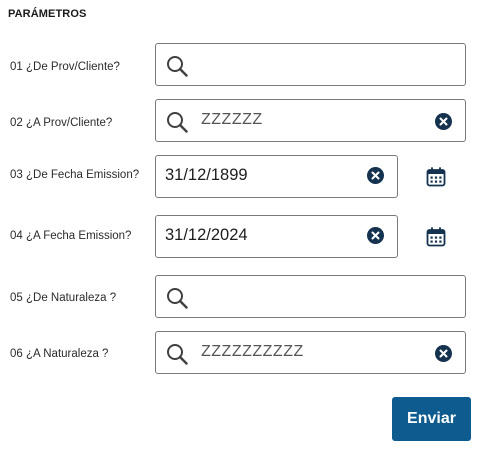  Describe the element at coordinates (276, 176) in the screenshot. I see `de-fecha-emission-field: 31/12/1899` at that location.